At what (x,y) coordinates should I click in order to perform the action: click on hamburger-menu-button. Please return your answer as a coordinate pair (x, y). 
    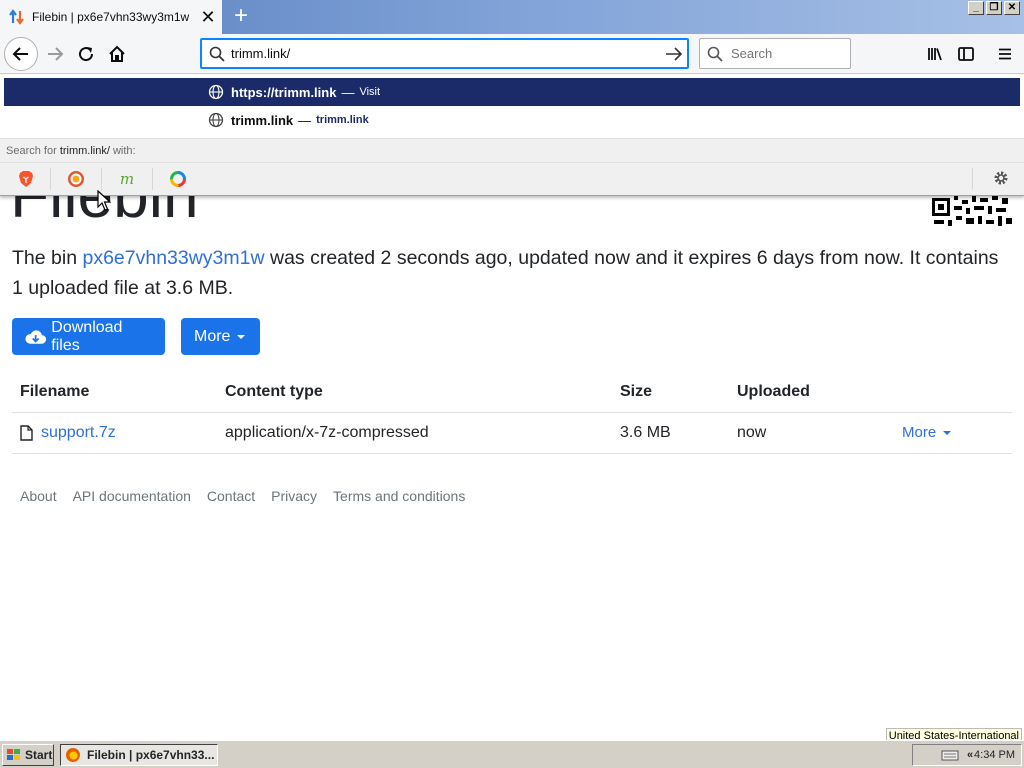
    Looking at the image, I should click on (1005, 54).